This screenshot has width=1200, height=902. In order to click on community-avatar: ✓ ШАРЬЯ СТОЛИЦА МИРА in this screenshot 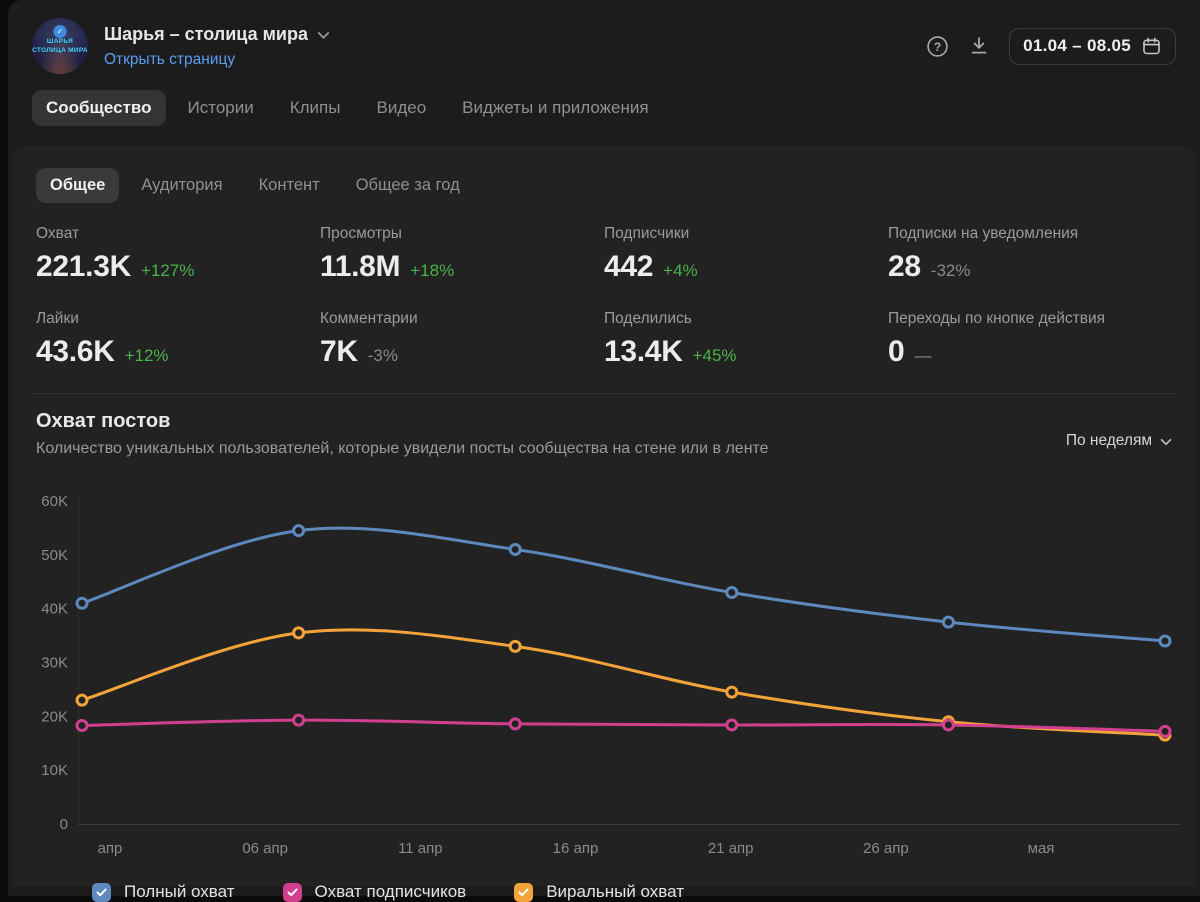, I will do `click(60, 46)`.